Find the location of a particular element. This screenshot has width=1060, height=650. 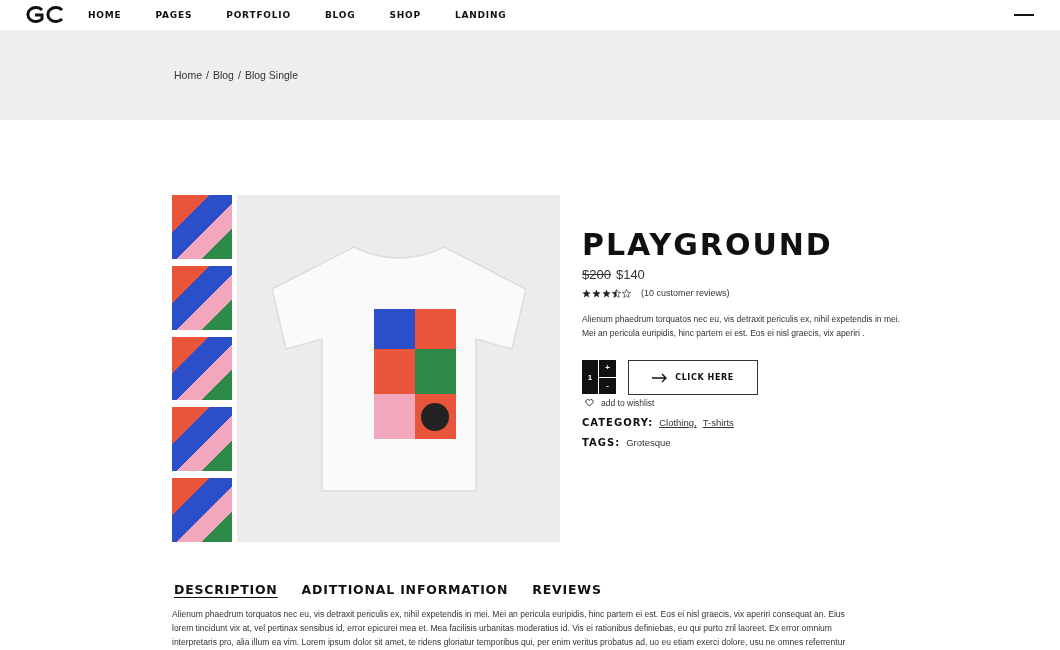

old-price: $200 is located at coordinates (596, 274).